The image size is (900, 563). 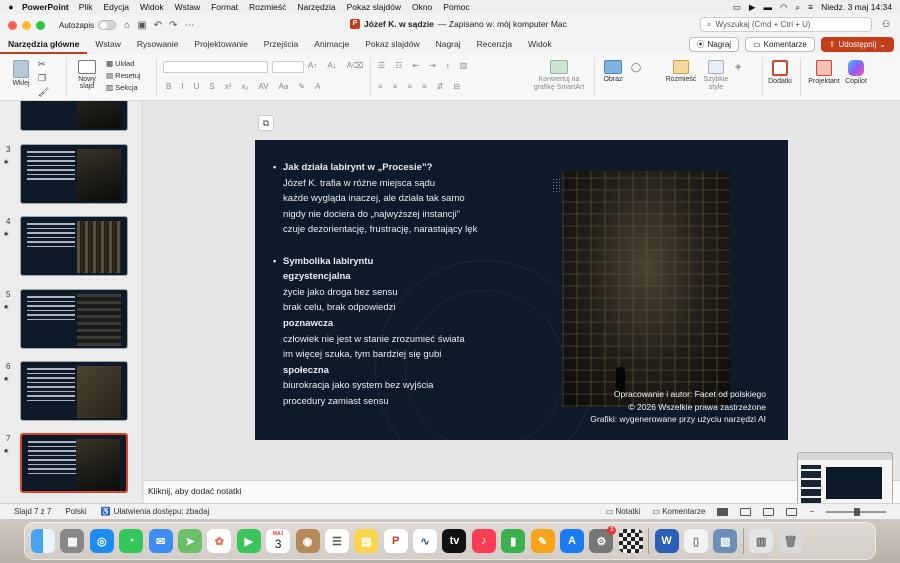 I want to click on apple-icon: ●, so click(x=11, y=7).